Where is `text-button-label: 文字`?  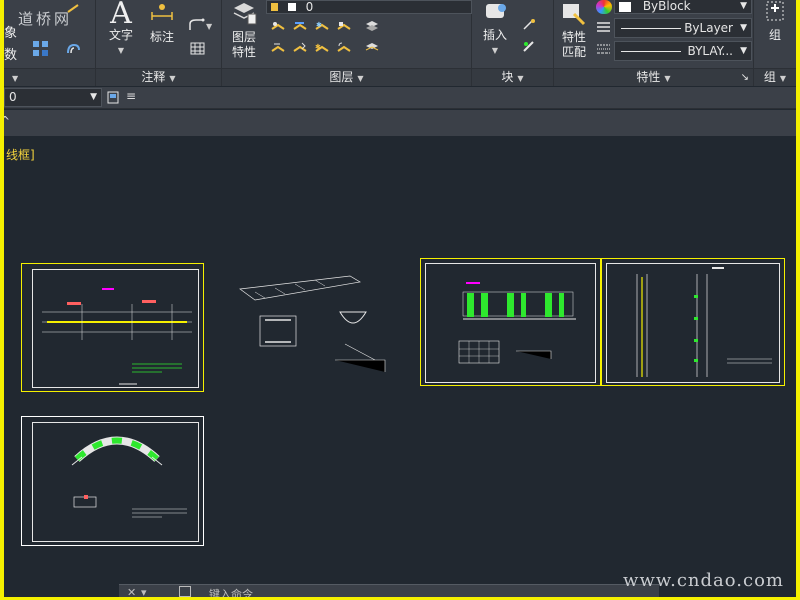
text-button-label: 文字 is located at coordinates (120, 35).